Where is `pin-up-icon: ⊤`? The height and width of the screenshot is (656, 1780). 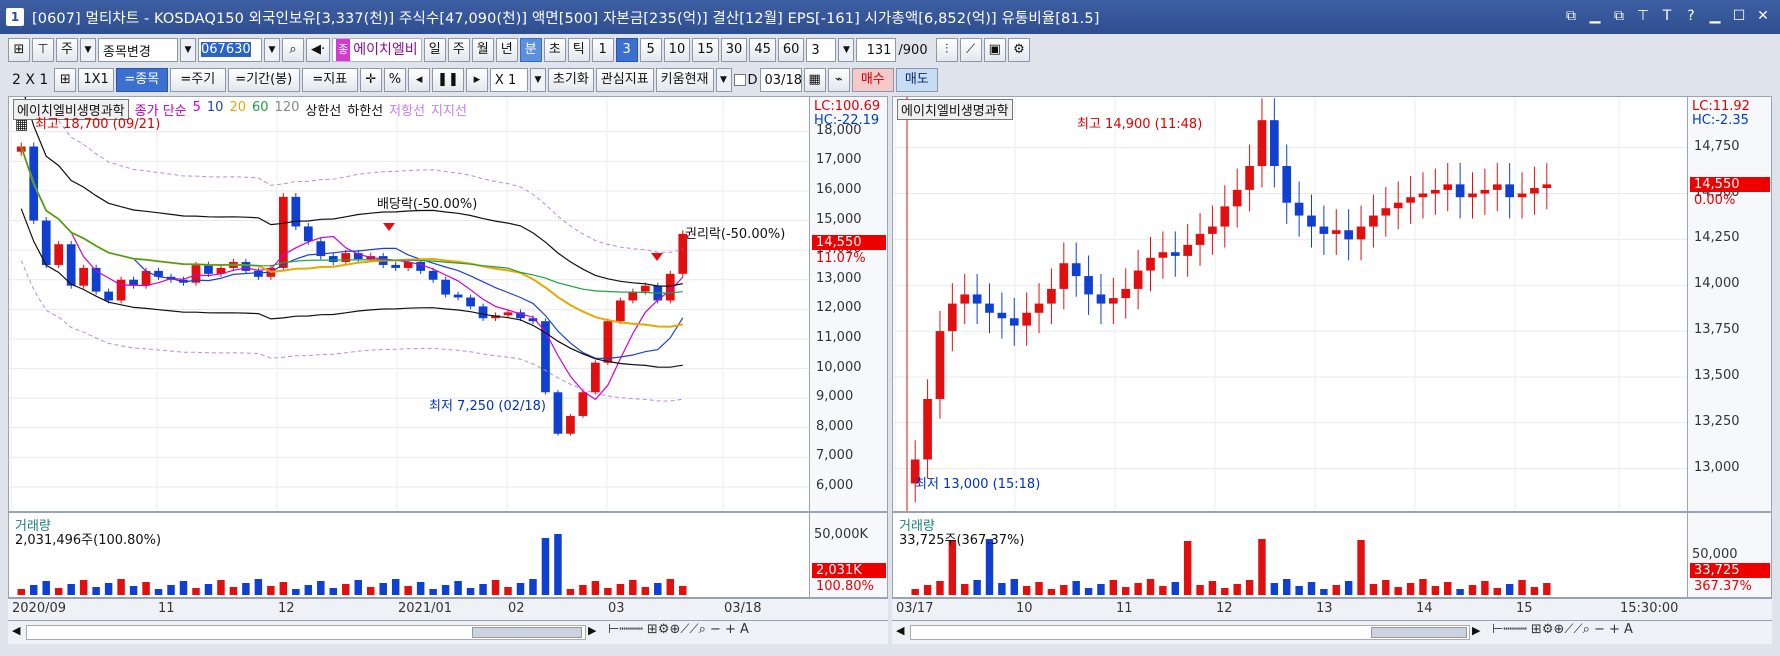
pin-up-icon: ⊤ is located at coordinates (43, 50).